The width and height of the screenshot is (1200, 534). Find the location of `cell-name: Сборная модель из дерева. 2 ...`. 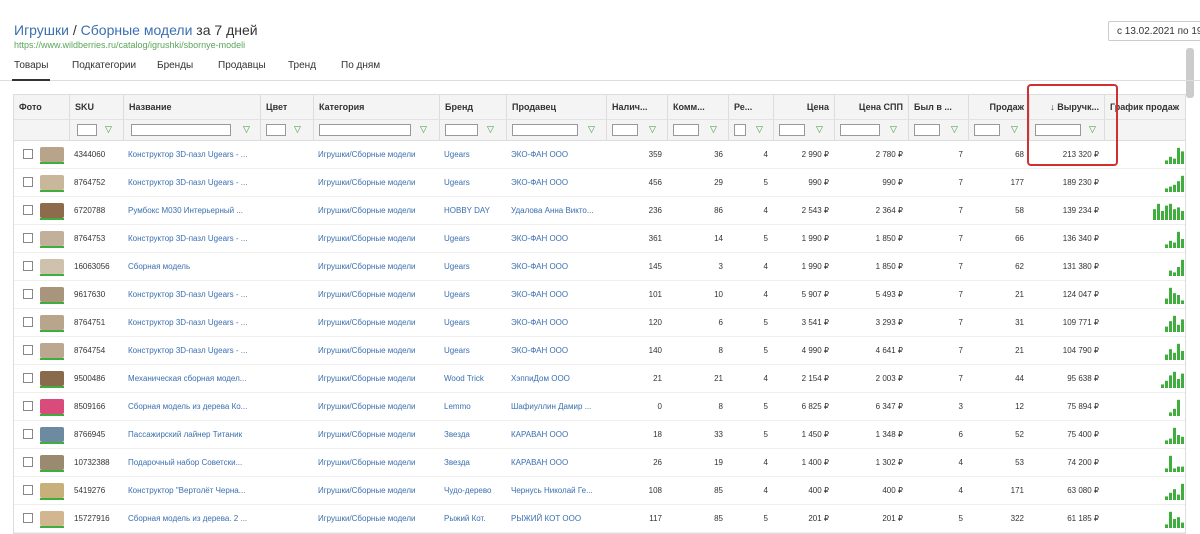

cell-name: Сборная модель из дерева. 2 ... is located at coordinates (191, 518).